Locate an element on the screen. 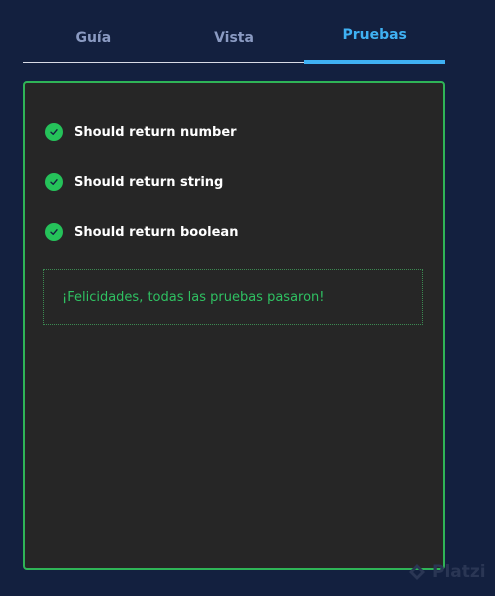 The width and height of the screenshot is (495, 596). tab-bar: Guía Vista Pruebas is located at coordinates (234, 32).